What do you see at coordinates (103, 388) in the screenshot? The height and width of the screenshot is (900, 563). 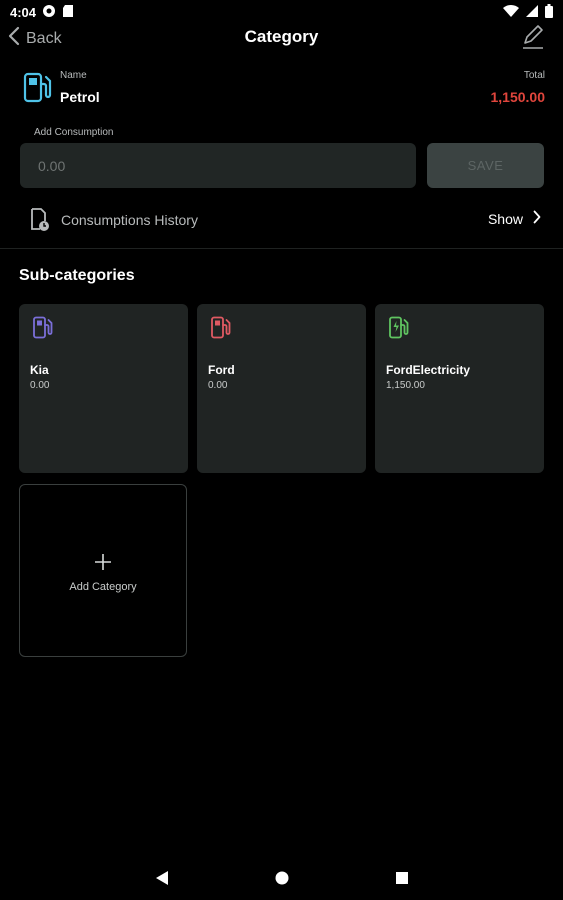 I see `subcategory-tile-kia: Kia 0.00` at bounding box center [103, 388].